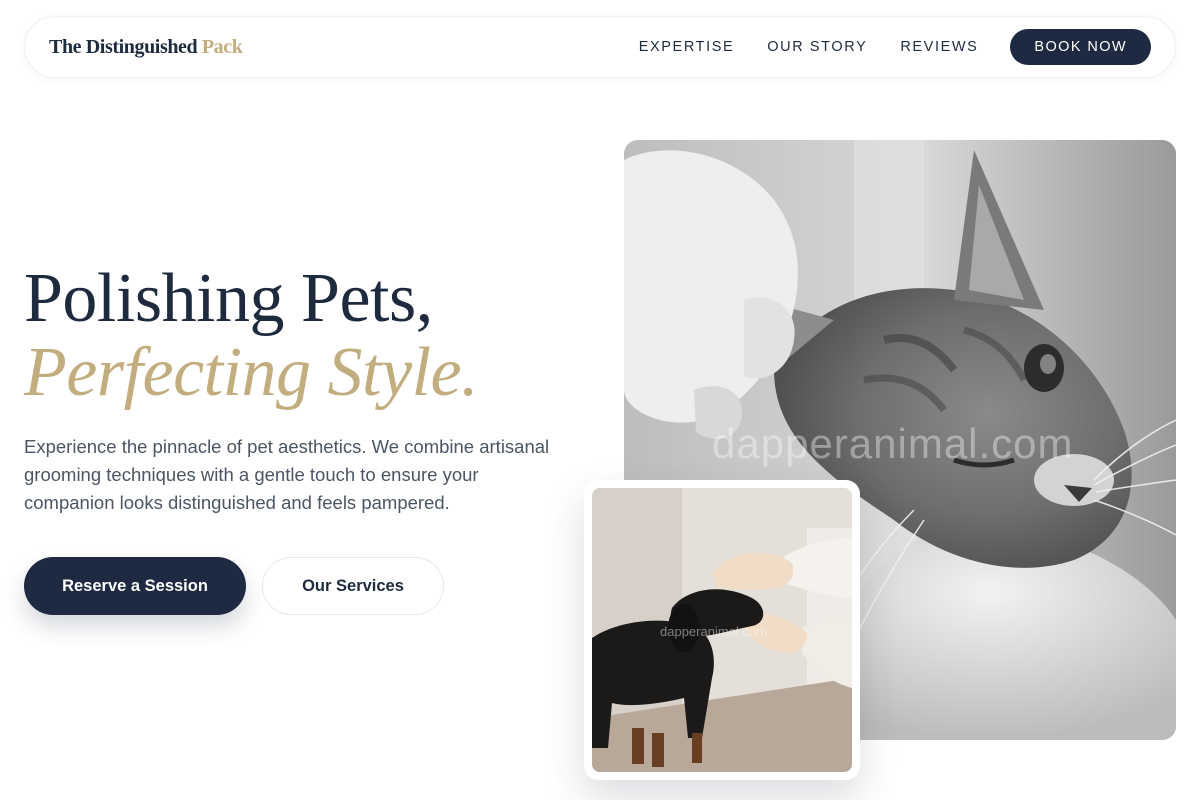 The image size is (1200, 800). I want to click on nav-link-expertise: EXPERTISE, so click(687, 47).